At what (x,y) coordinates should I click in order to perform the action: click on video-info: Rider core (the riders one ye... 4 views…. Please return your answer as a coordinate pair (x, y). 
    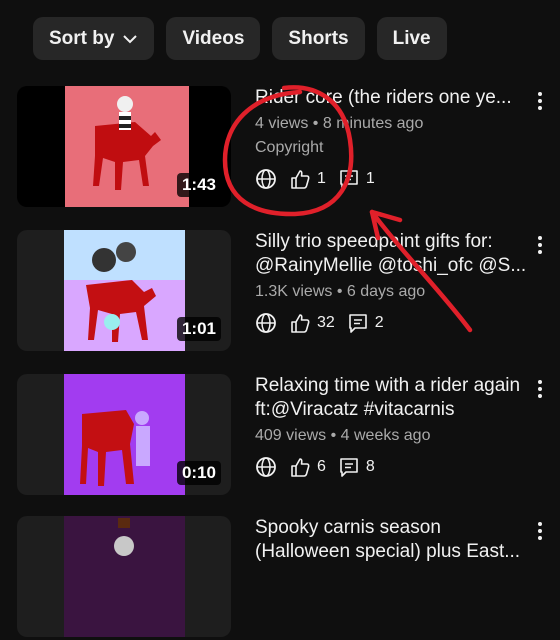
    Looking at the image, I should click on (391, 139).